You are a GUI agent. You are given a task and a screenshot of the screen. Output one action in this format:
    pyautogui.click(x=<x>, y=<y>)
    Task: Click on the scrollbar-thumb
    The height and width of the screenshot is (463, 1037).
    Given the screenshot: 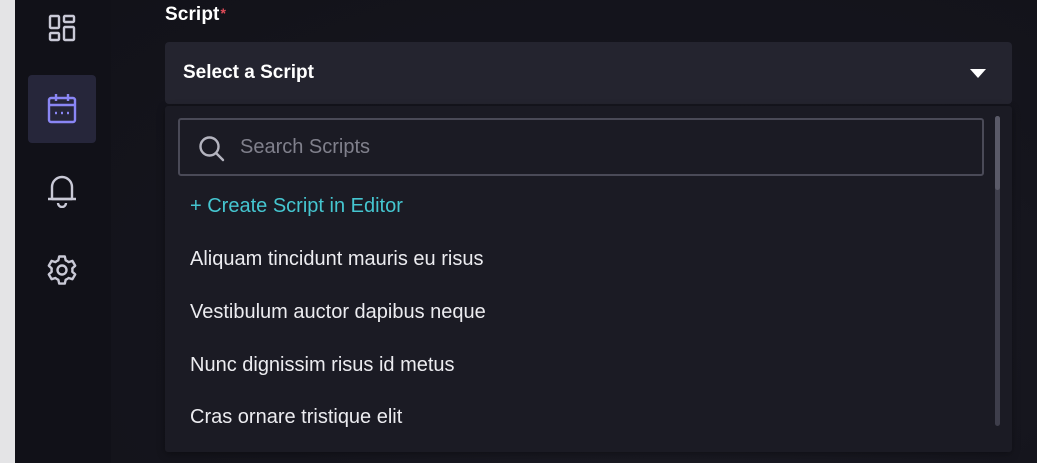 What is the action you would take?
    pyautogui.click(x=997, y=153)
    